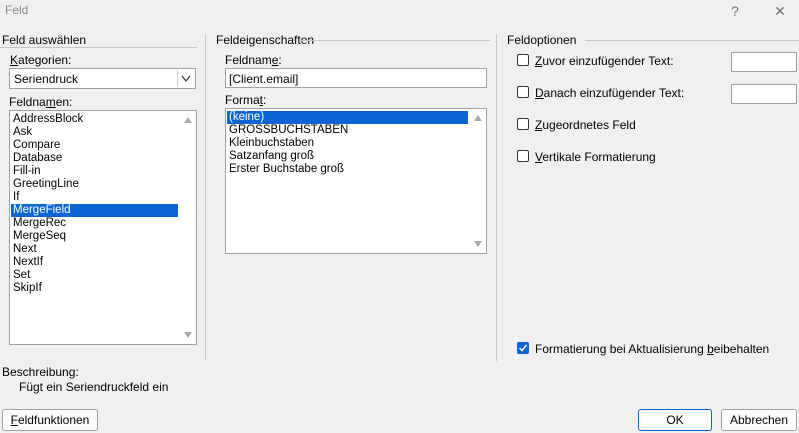  What do you see at coordinates (94, 262) in the screenshot?
I see `fieldname-item: NextIf` at bounding box center [94, 262].